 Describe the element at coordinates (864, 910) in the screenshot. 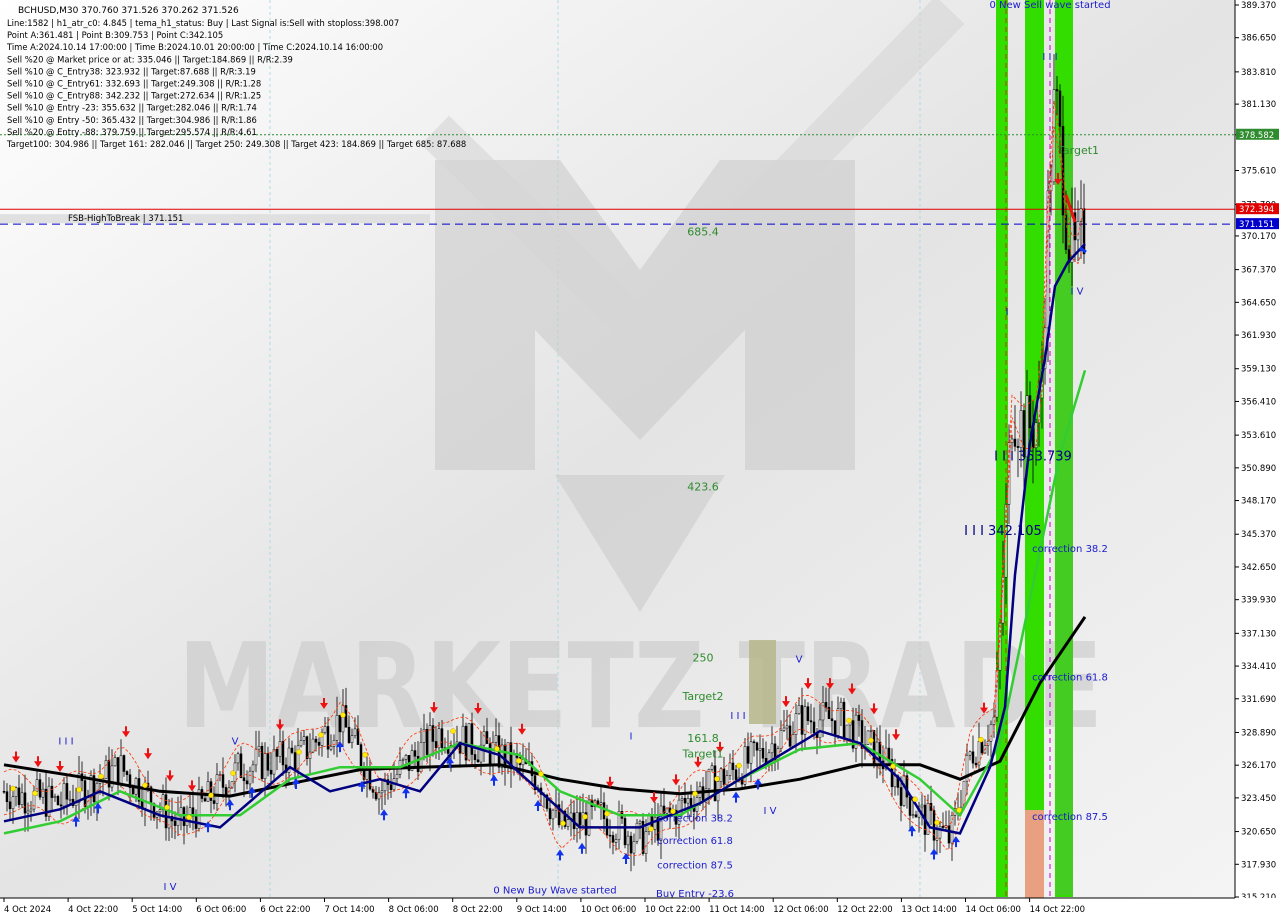

I see `x-tick-label: 12 Oct 22:00` at that location.